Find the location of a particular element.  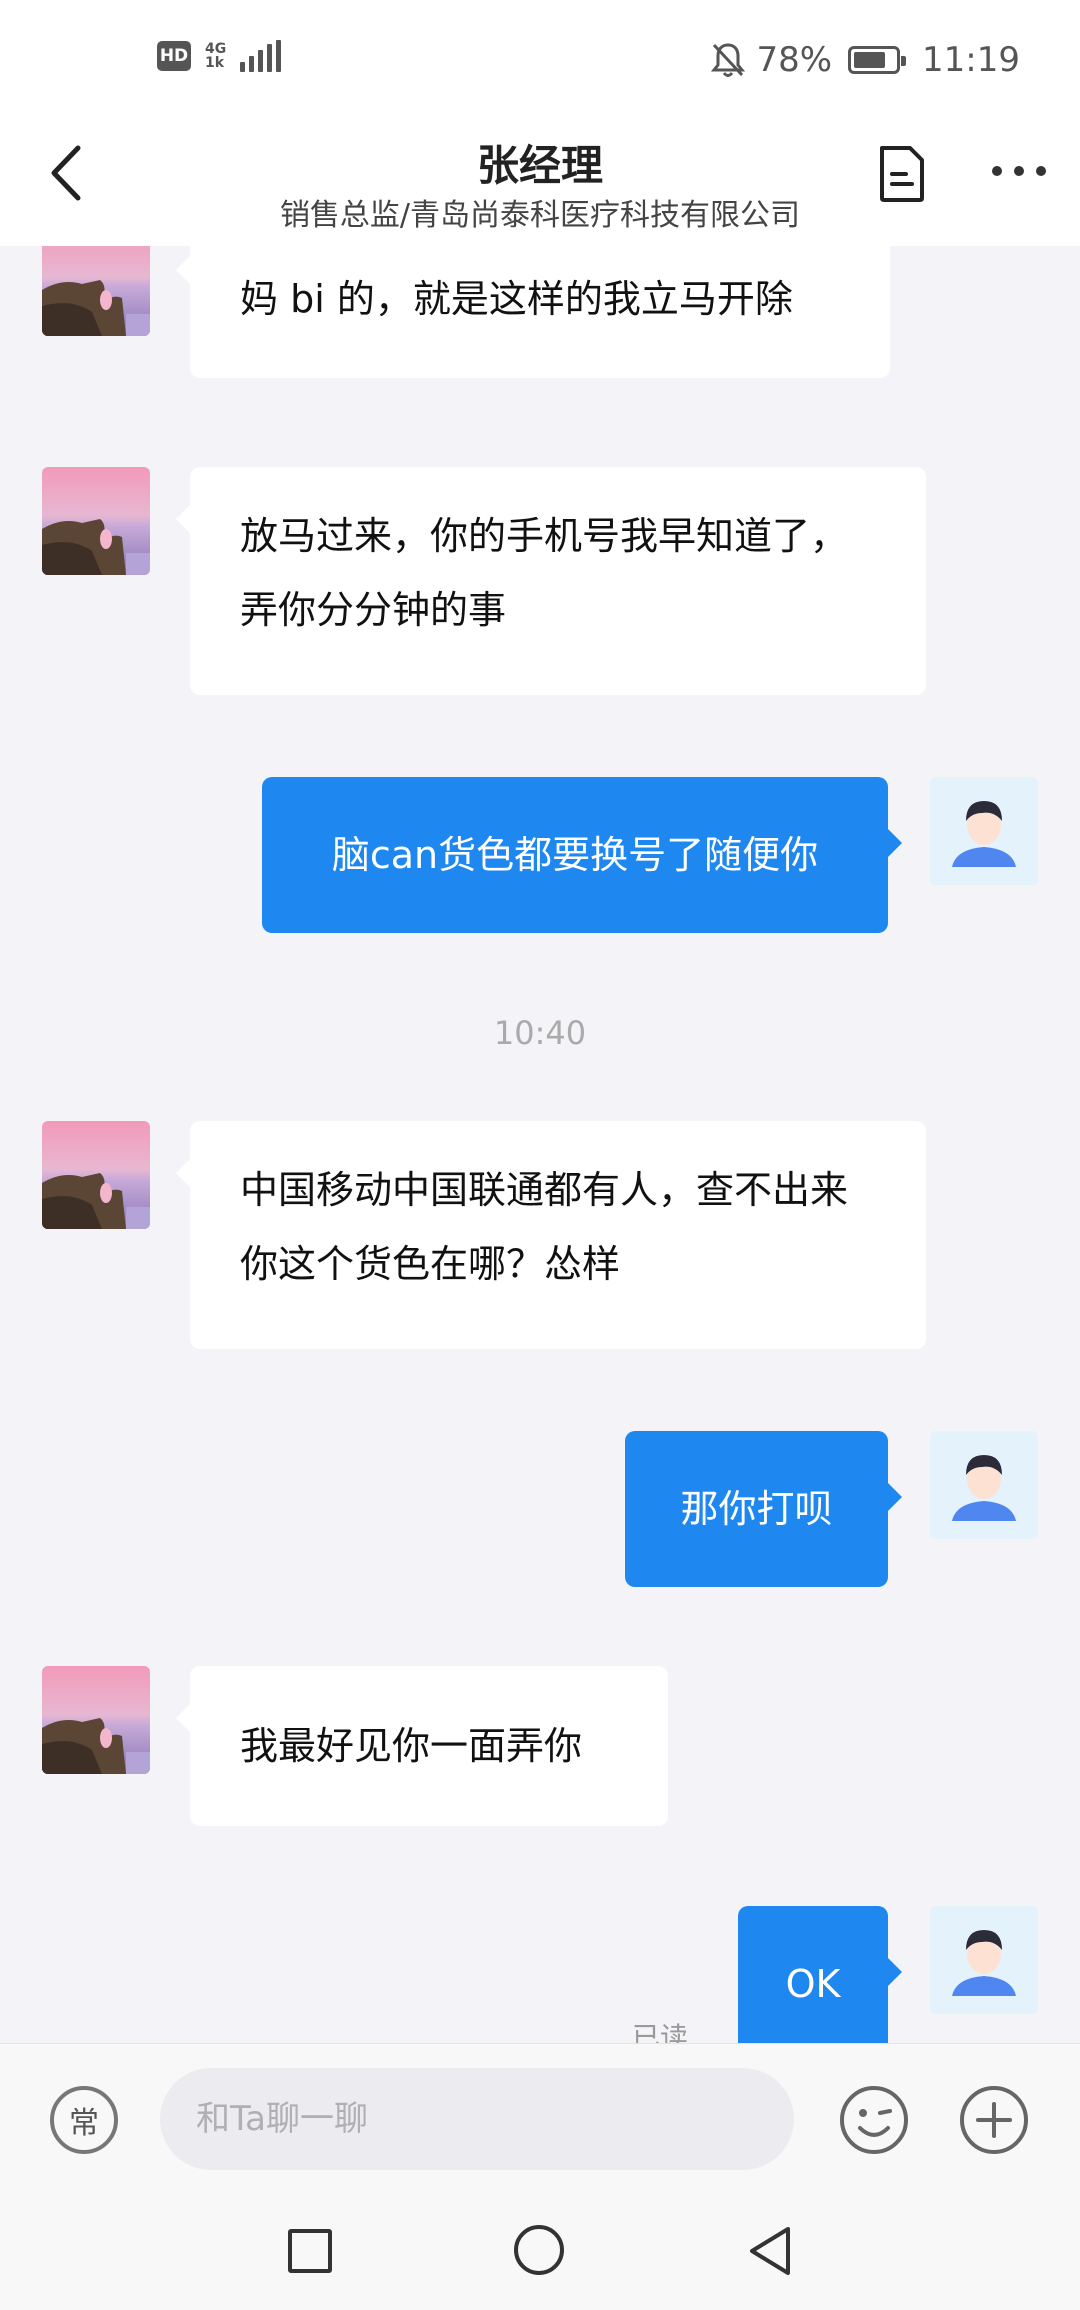

more-actions-button is located at coordinates (994, 2120).